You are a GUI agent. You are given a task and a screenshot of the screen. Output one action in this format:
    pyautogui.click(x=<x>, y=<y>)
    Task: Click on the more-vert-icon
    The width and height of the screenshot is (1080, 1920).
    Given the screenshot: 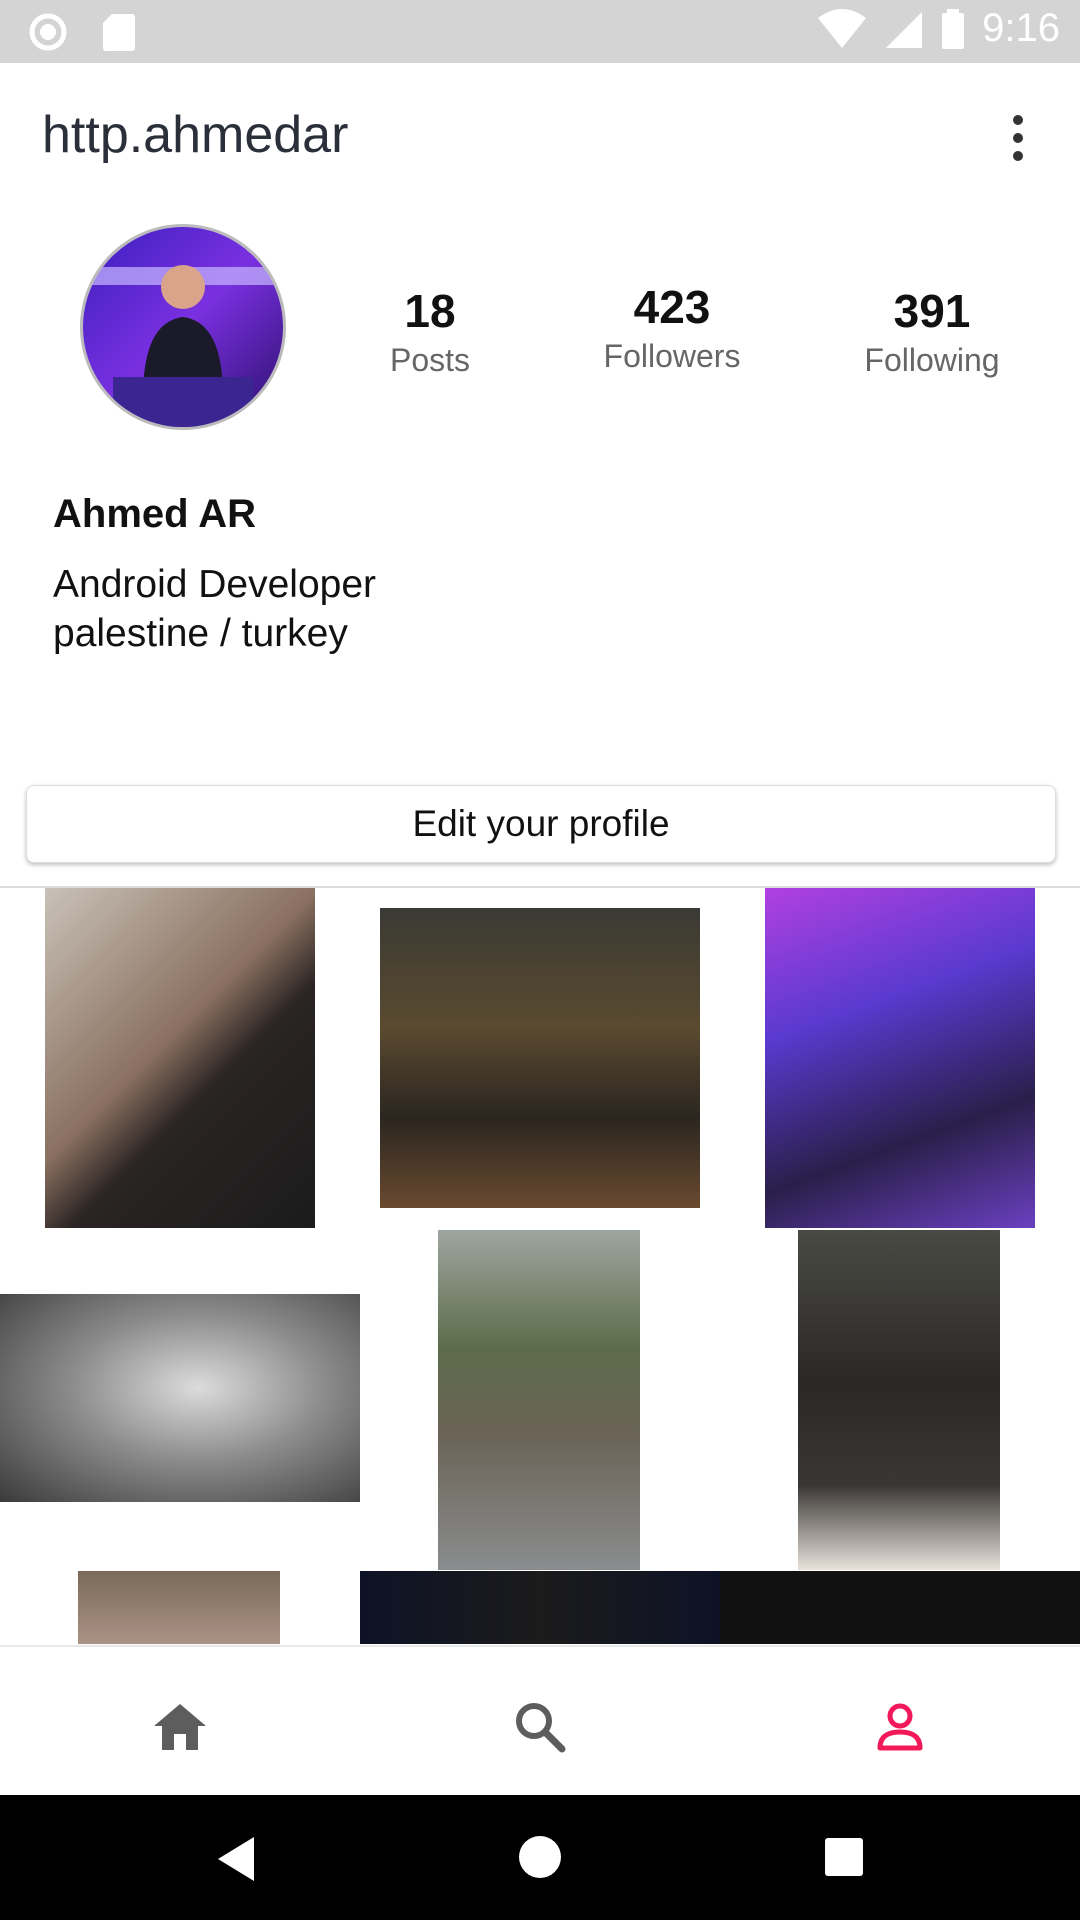 What is the action you would take?
    pyautogui.click(x=1018, y=138)
    